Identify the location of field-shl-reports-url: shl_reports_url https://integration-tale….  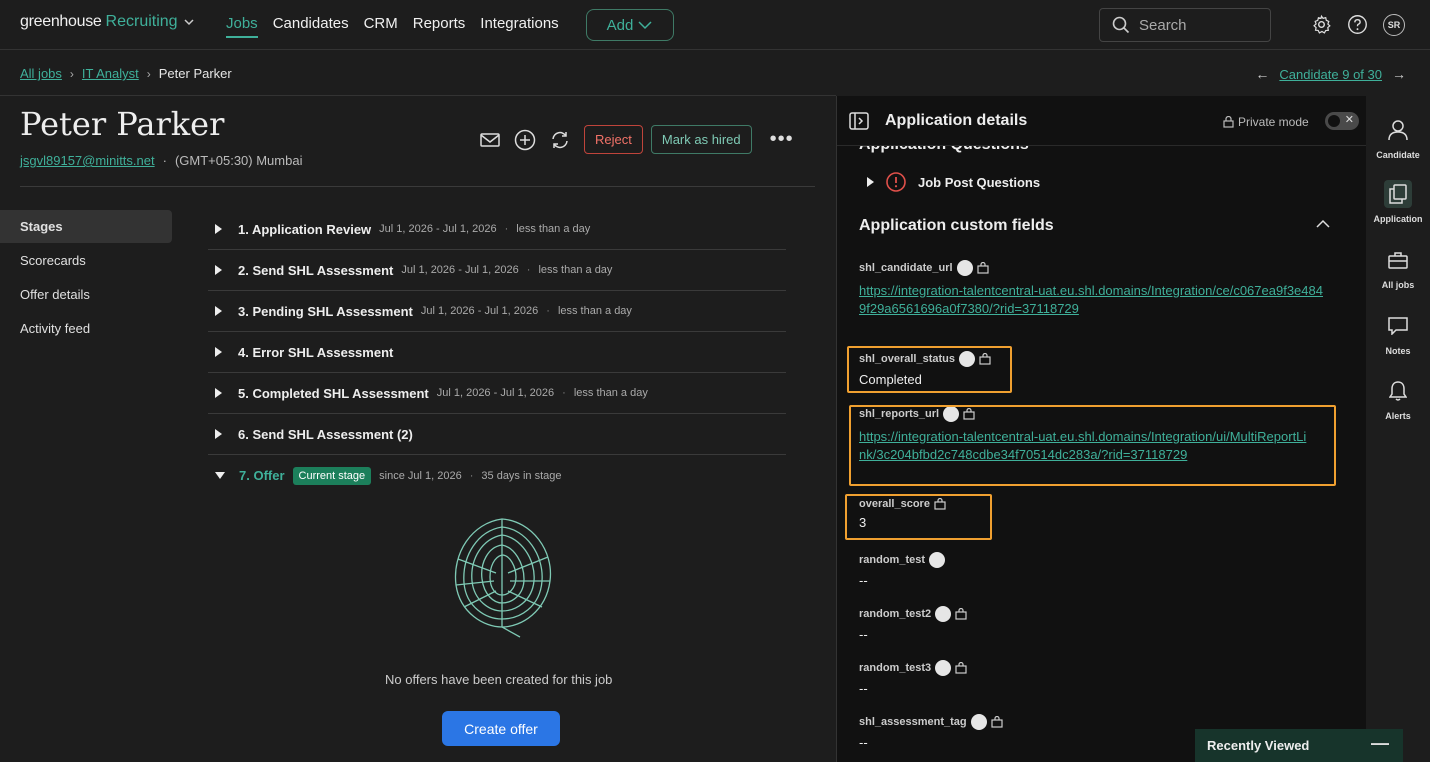
(1085, 435).